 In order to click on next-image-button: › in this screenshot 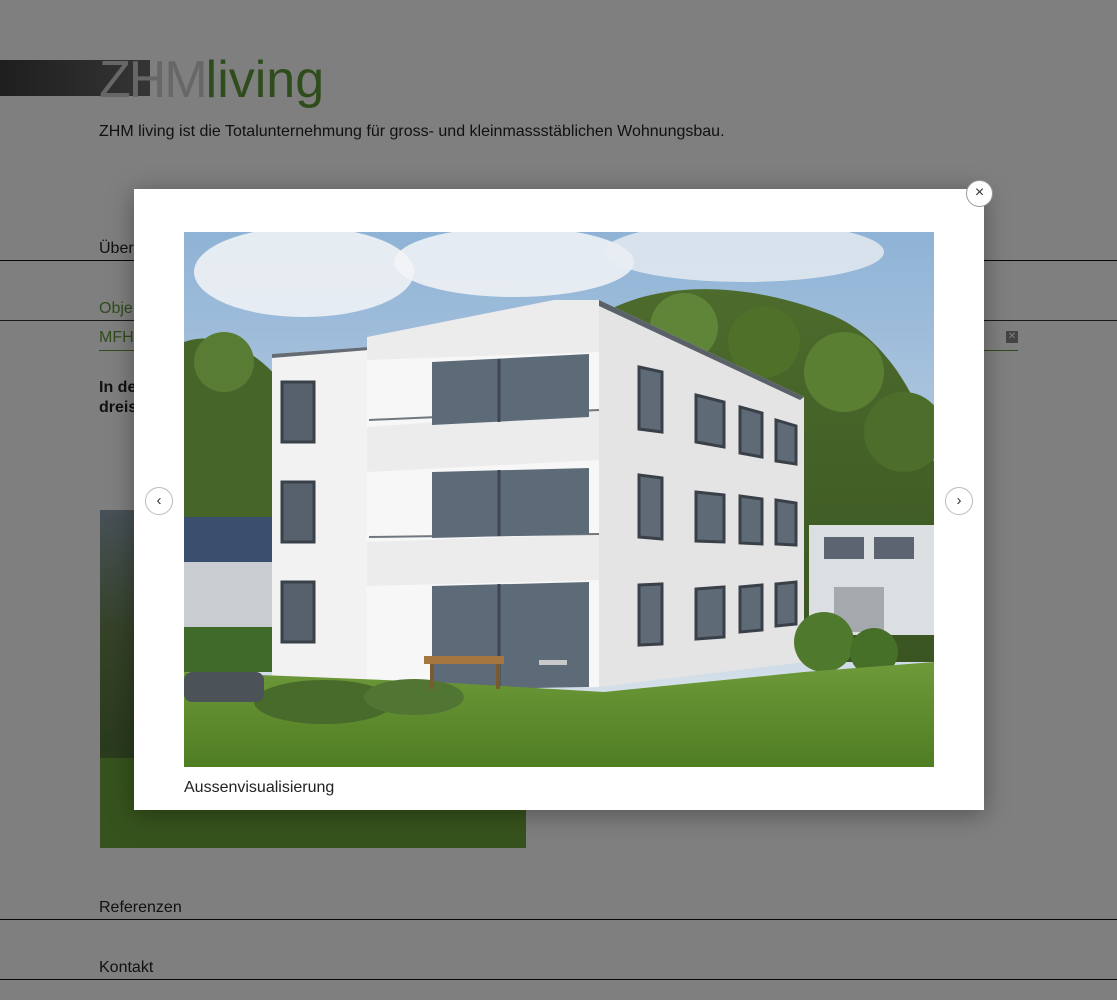, I will do `click(959, 501)`.